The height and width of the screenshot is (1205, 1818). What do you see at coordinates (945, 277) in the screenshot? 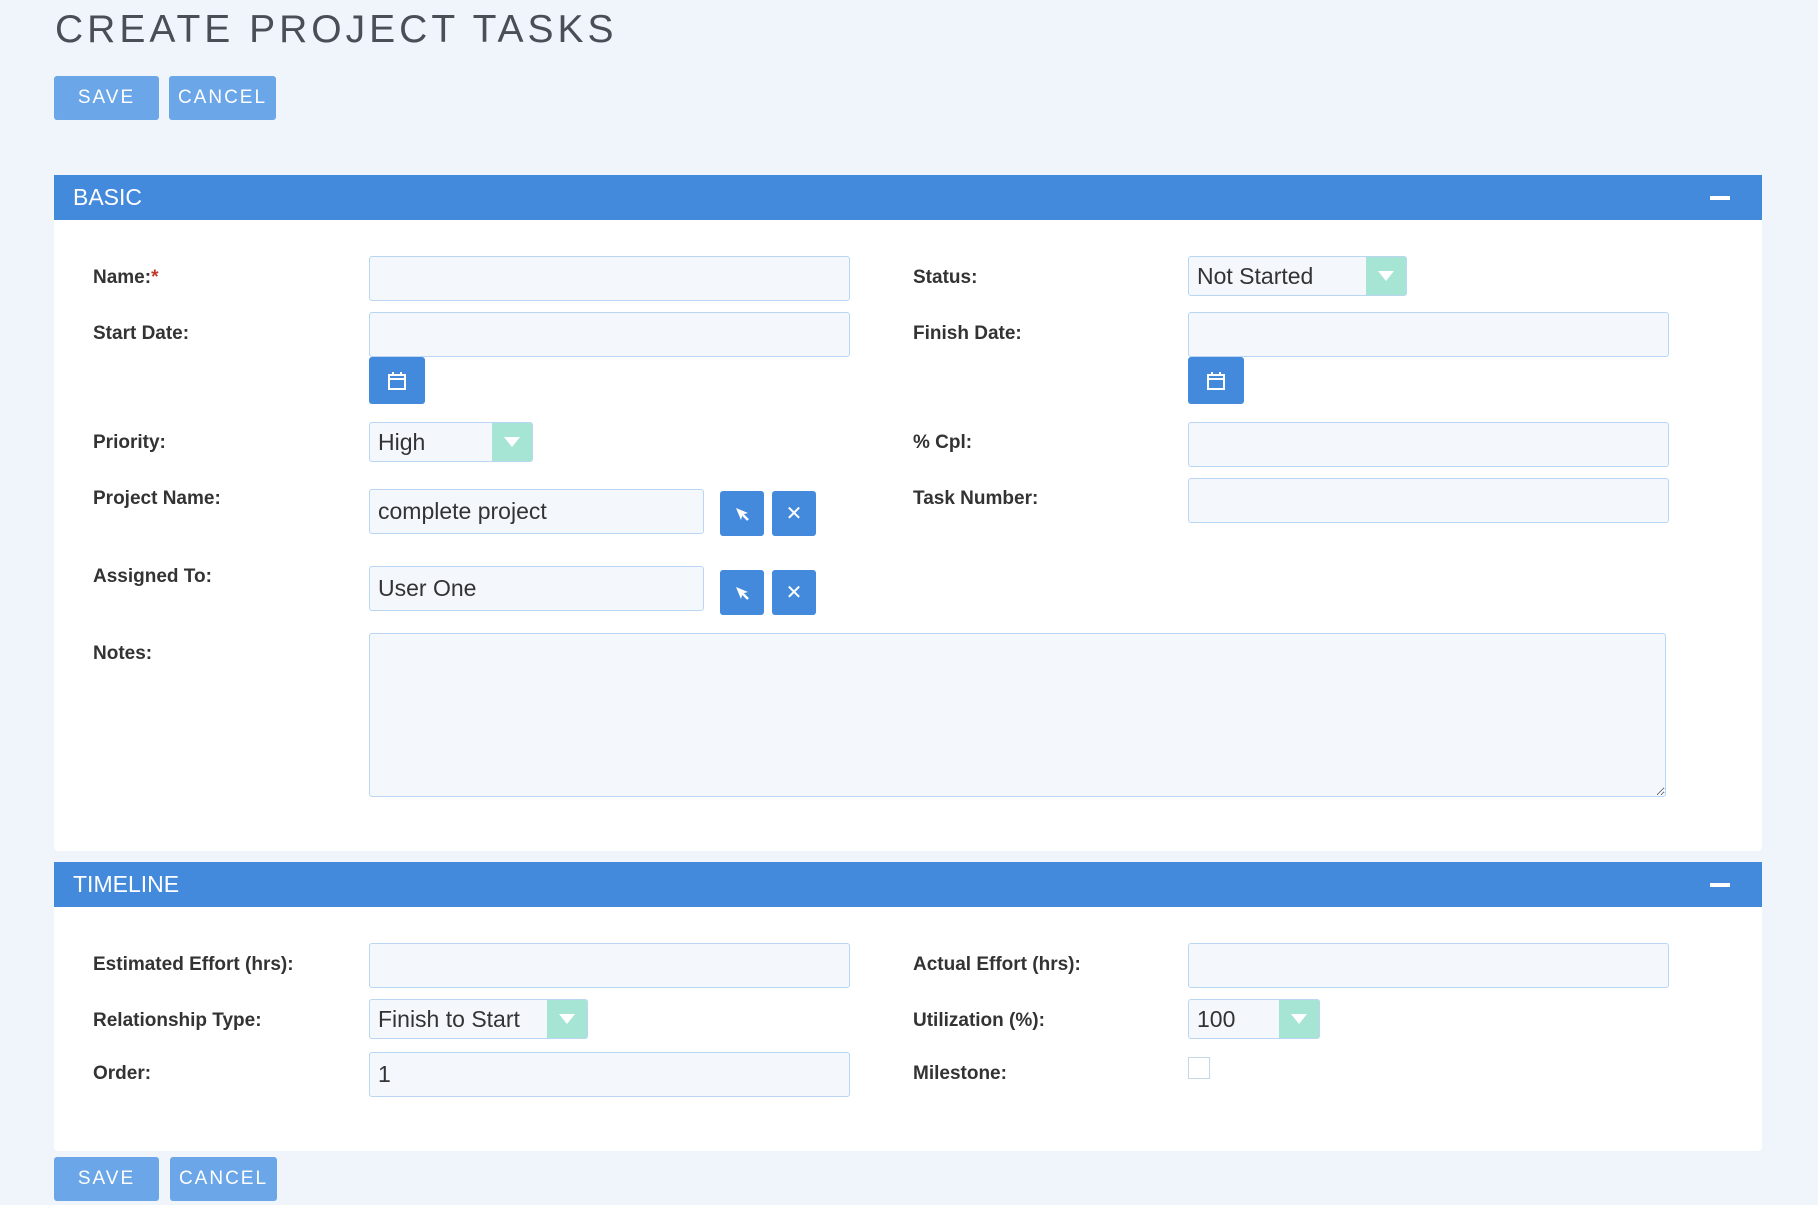
I see `status-label: Status:` at bounding box center [945, 277].